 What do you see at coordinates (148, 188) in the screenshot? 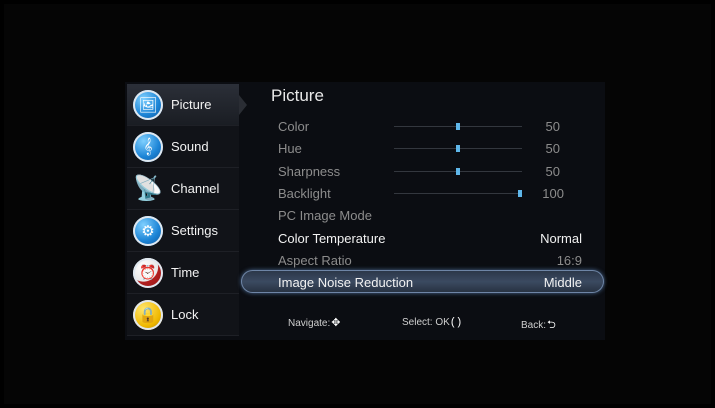
I see `satellite-dish-icon: 📡` at bounding box center [148, 188].